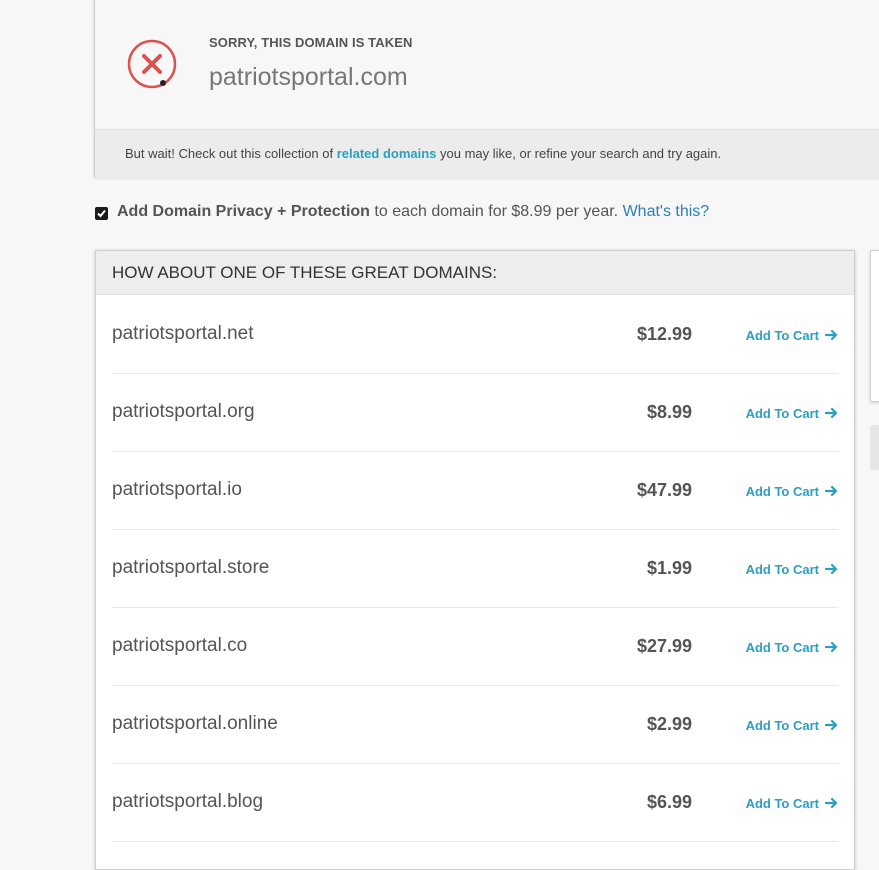 The image size is (879, 870). What do you see at coordinates (308, 77) in the screenshot?
I see `taken-domain: patriotsportal.com` at bounding box center [308, 77].